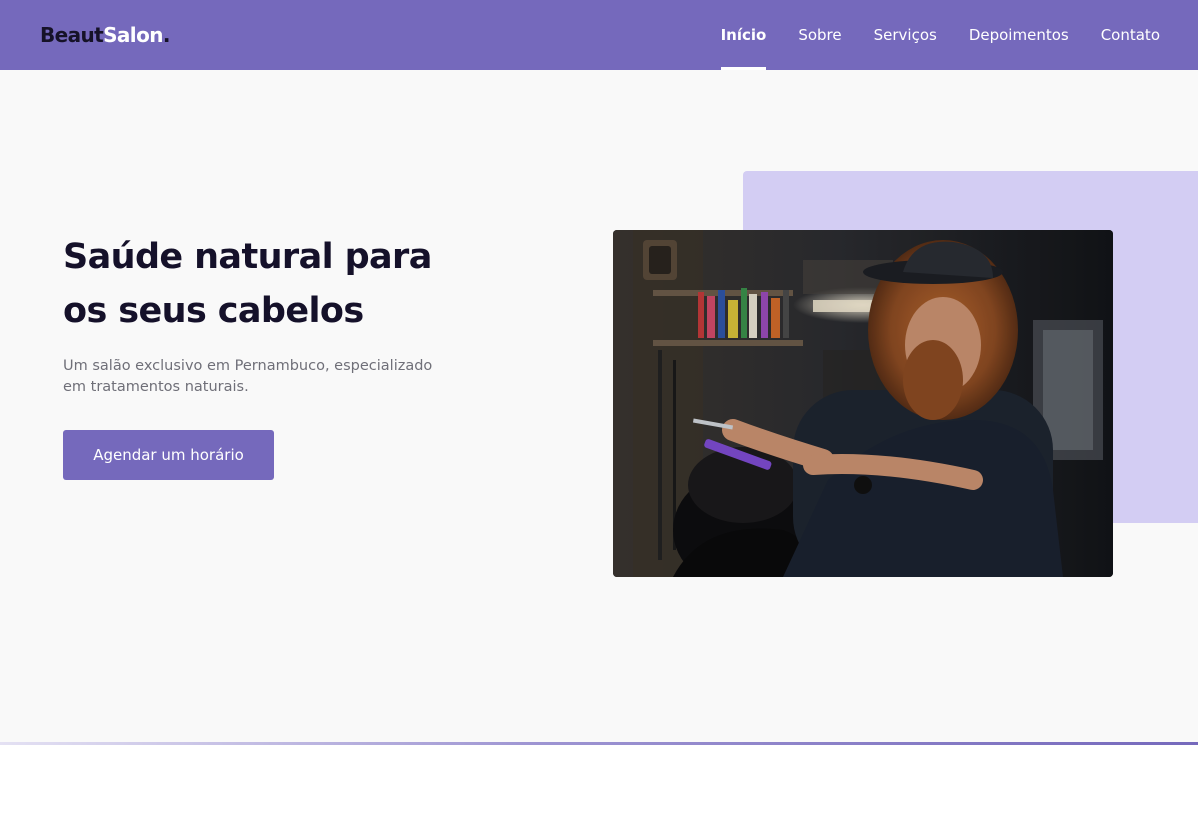  I want to click on nav-link-sobre: Sobre, so click(819, 35).